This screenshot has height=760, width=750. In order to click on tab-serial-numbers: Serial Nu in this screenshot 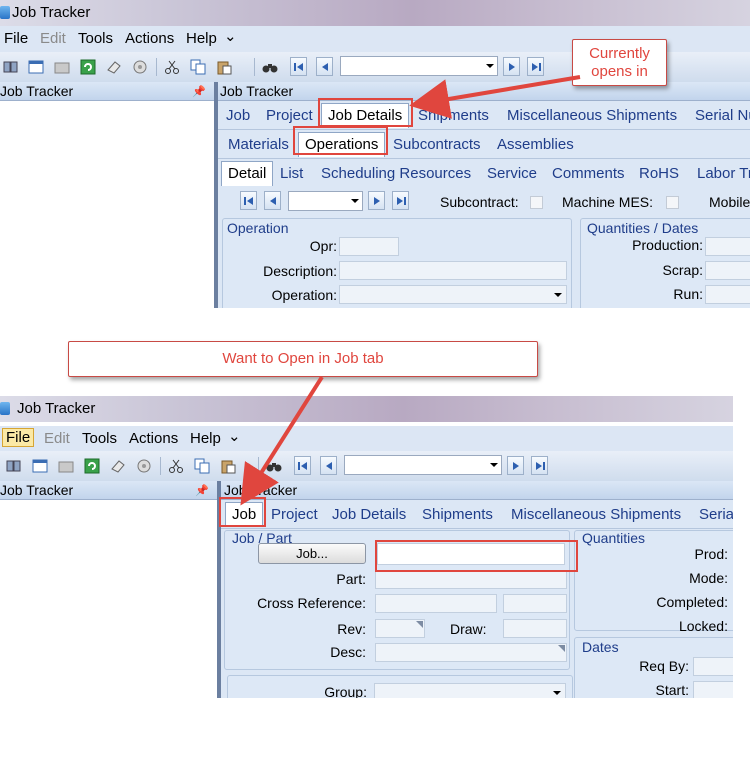, I will do `click(722, 115)`.